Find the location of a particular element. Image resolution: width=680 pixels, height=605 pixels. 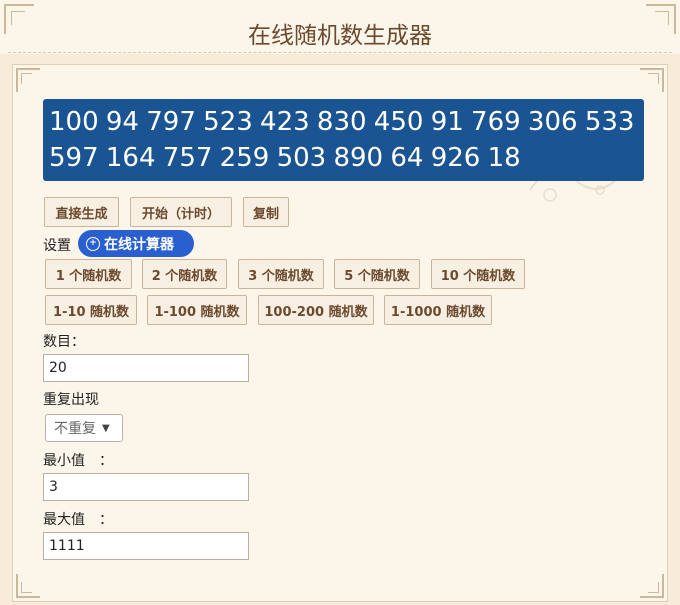

plus-circle-icon: + is located at coordinates (93, 243).